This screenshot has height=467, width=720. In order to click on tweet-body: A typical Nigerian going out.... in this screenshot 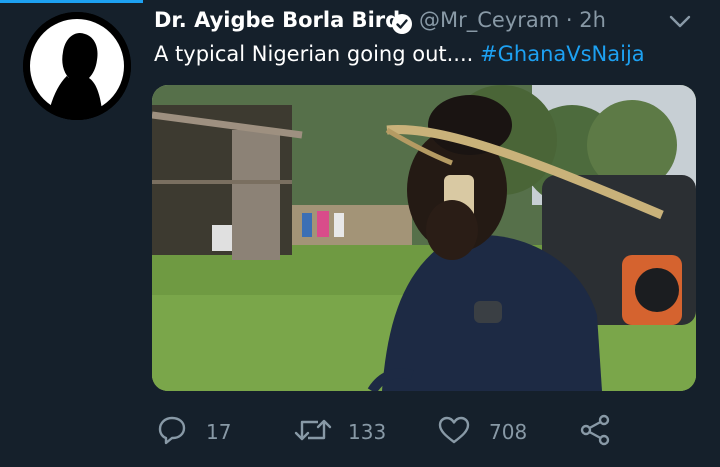, I will do `click(317, 54)`.